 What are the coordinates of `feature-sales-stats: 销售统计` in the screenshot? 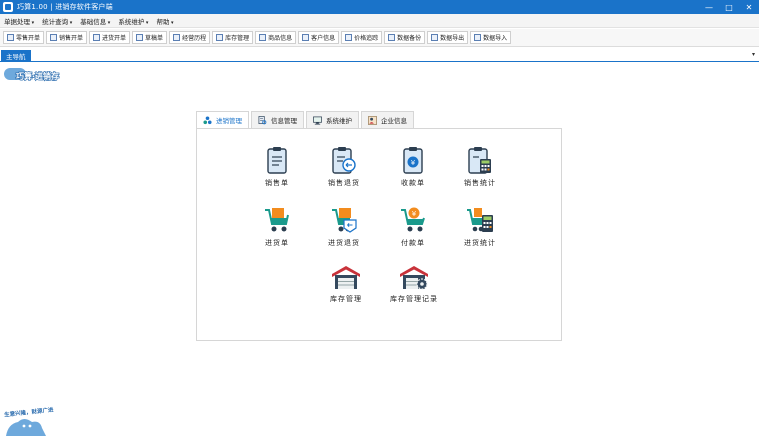 It's located at (480, 167).